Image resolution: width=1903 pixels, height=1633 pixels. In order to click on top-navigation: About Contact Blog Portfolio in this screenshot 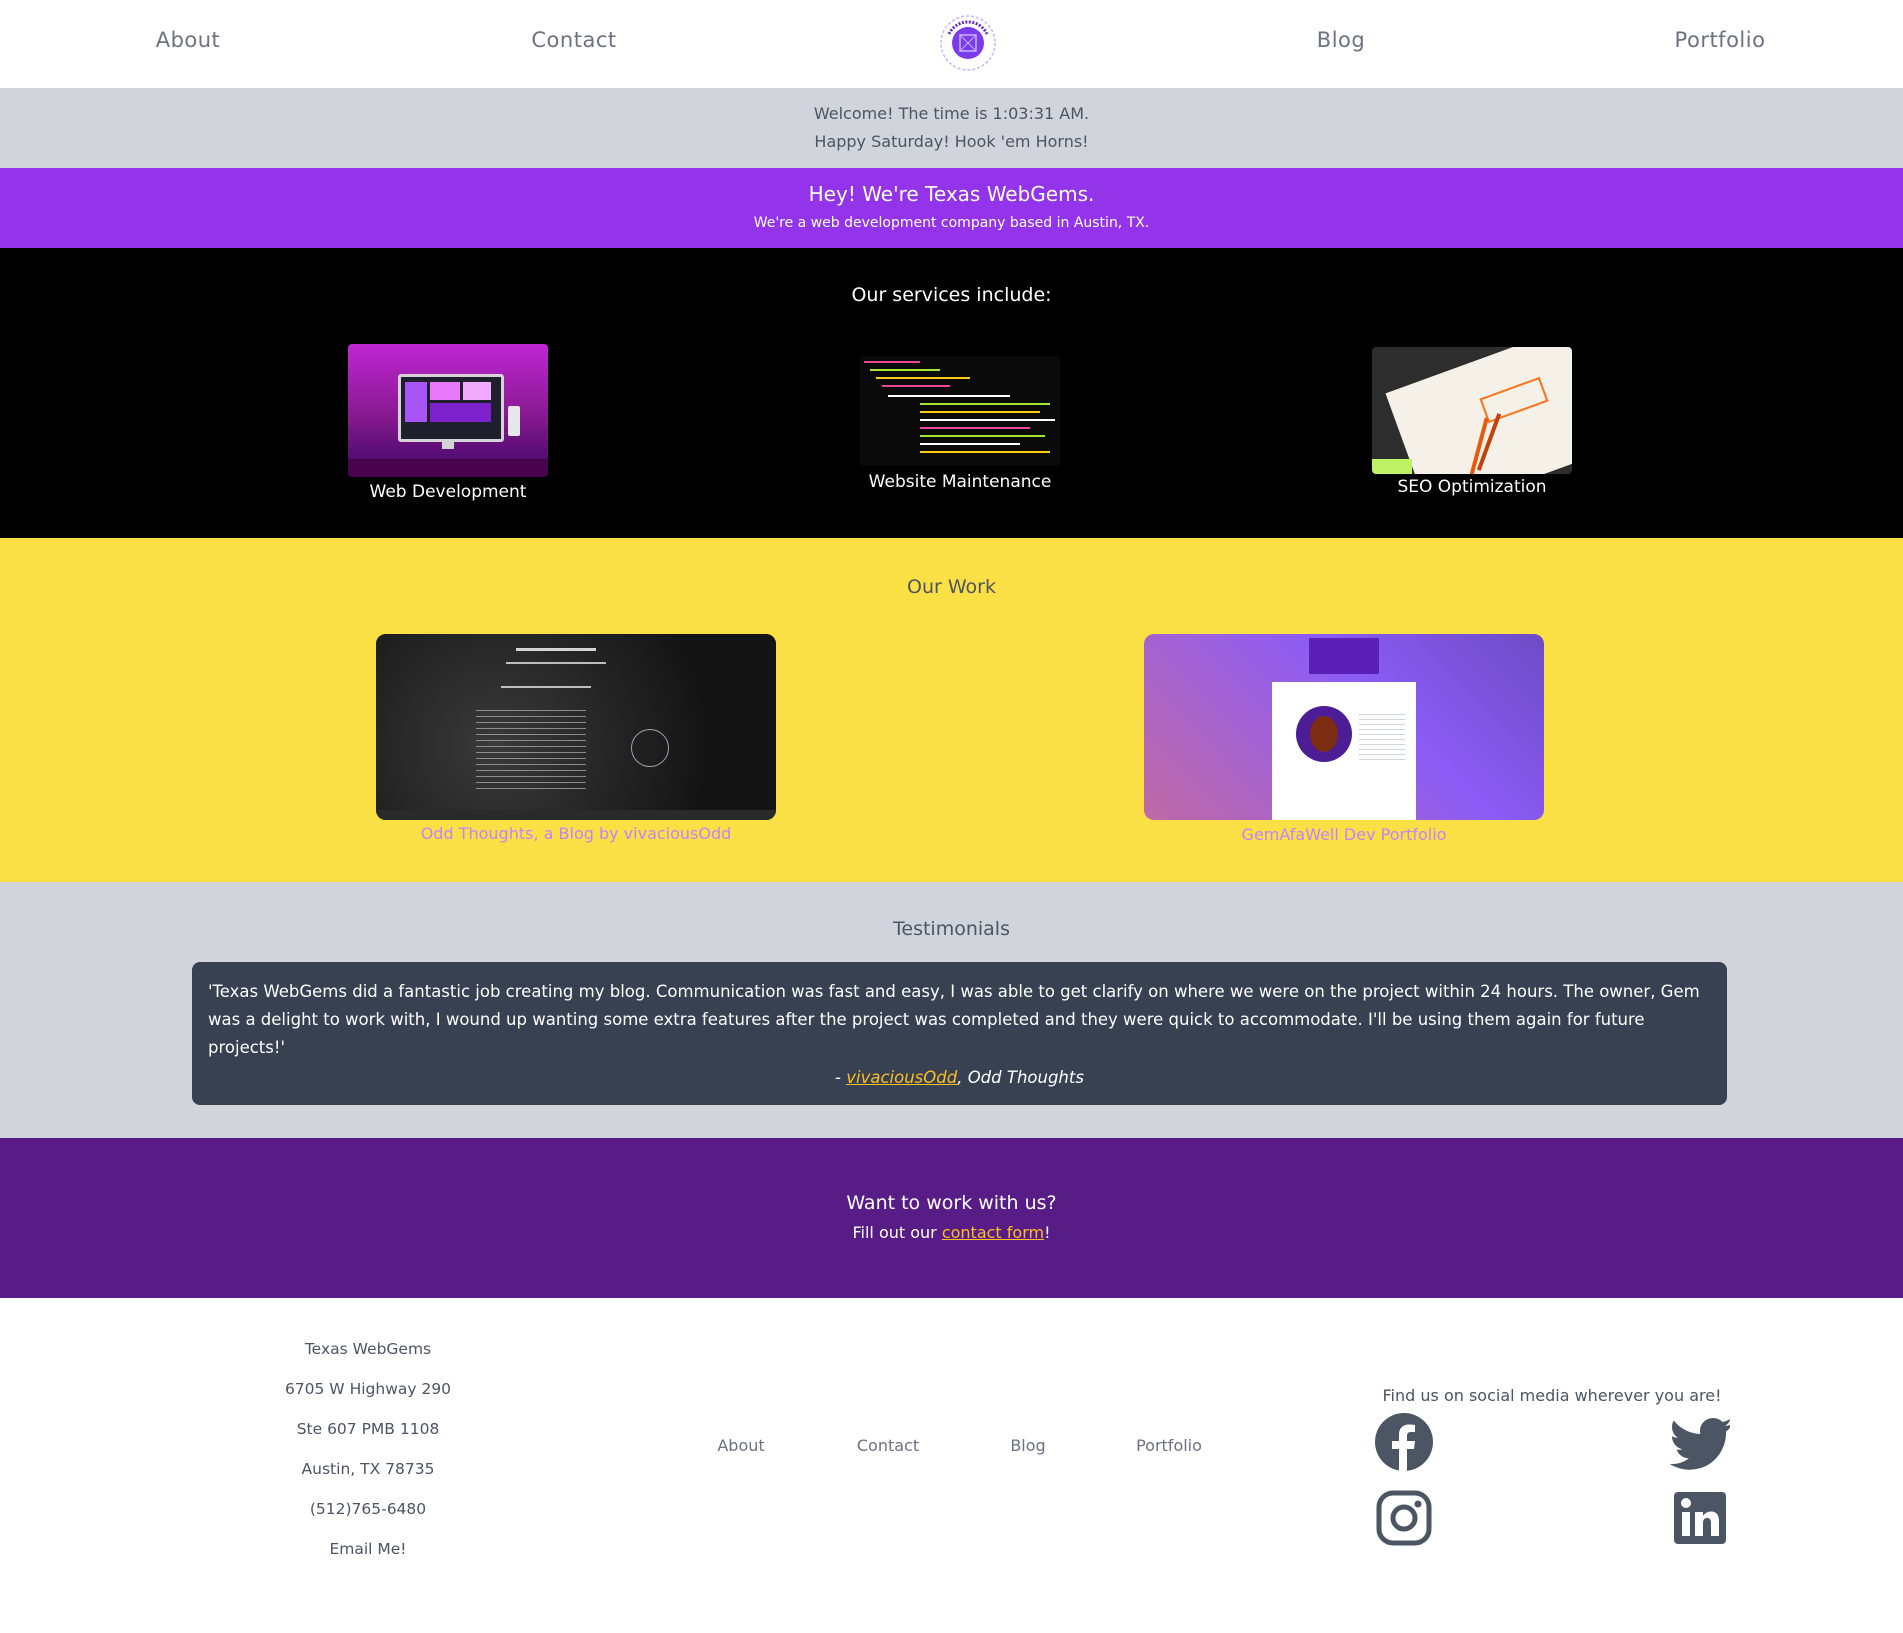, I will do `click(951, 44)`.